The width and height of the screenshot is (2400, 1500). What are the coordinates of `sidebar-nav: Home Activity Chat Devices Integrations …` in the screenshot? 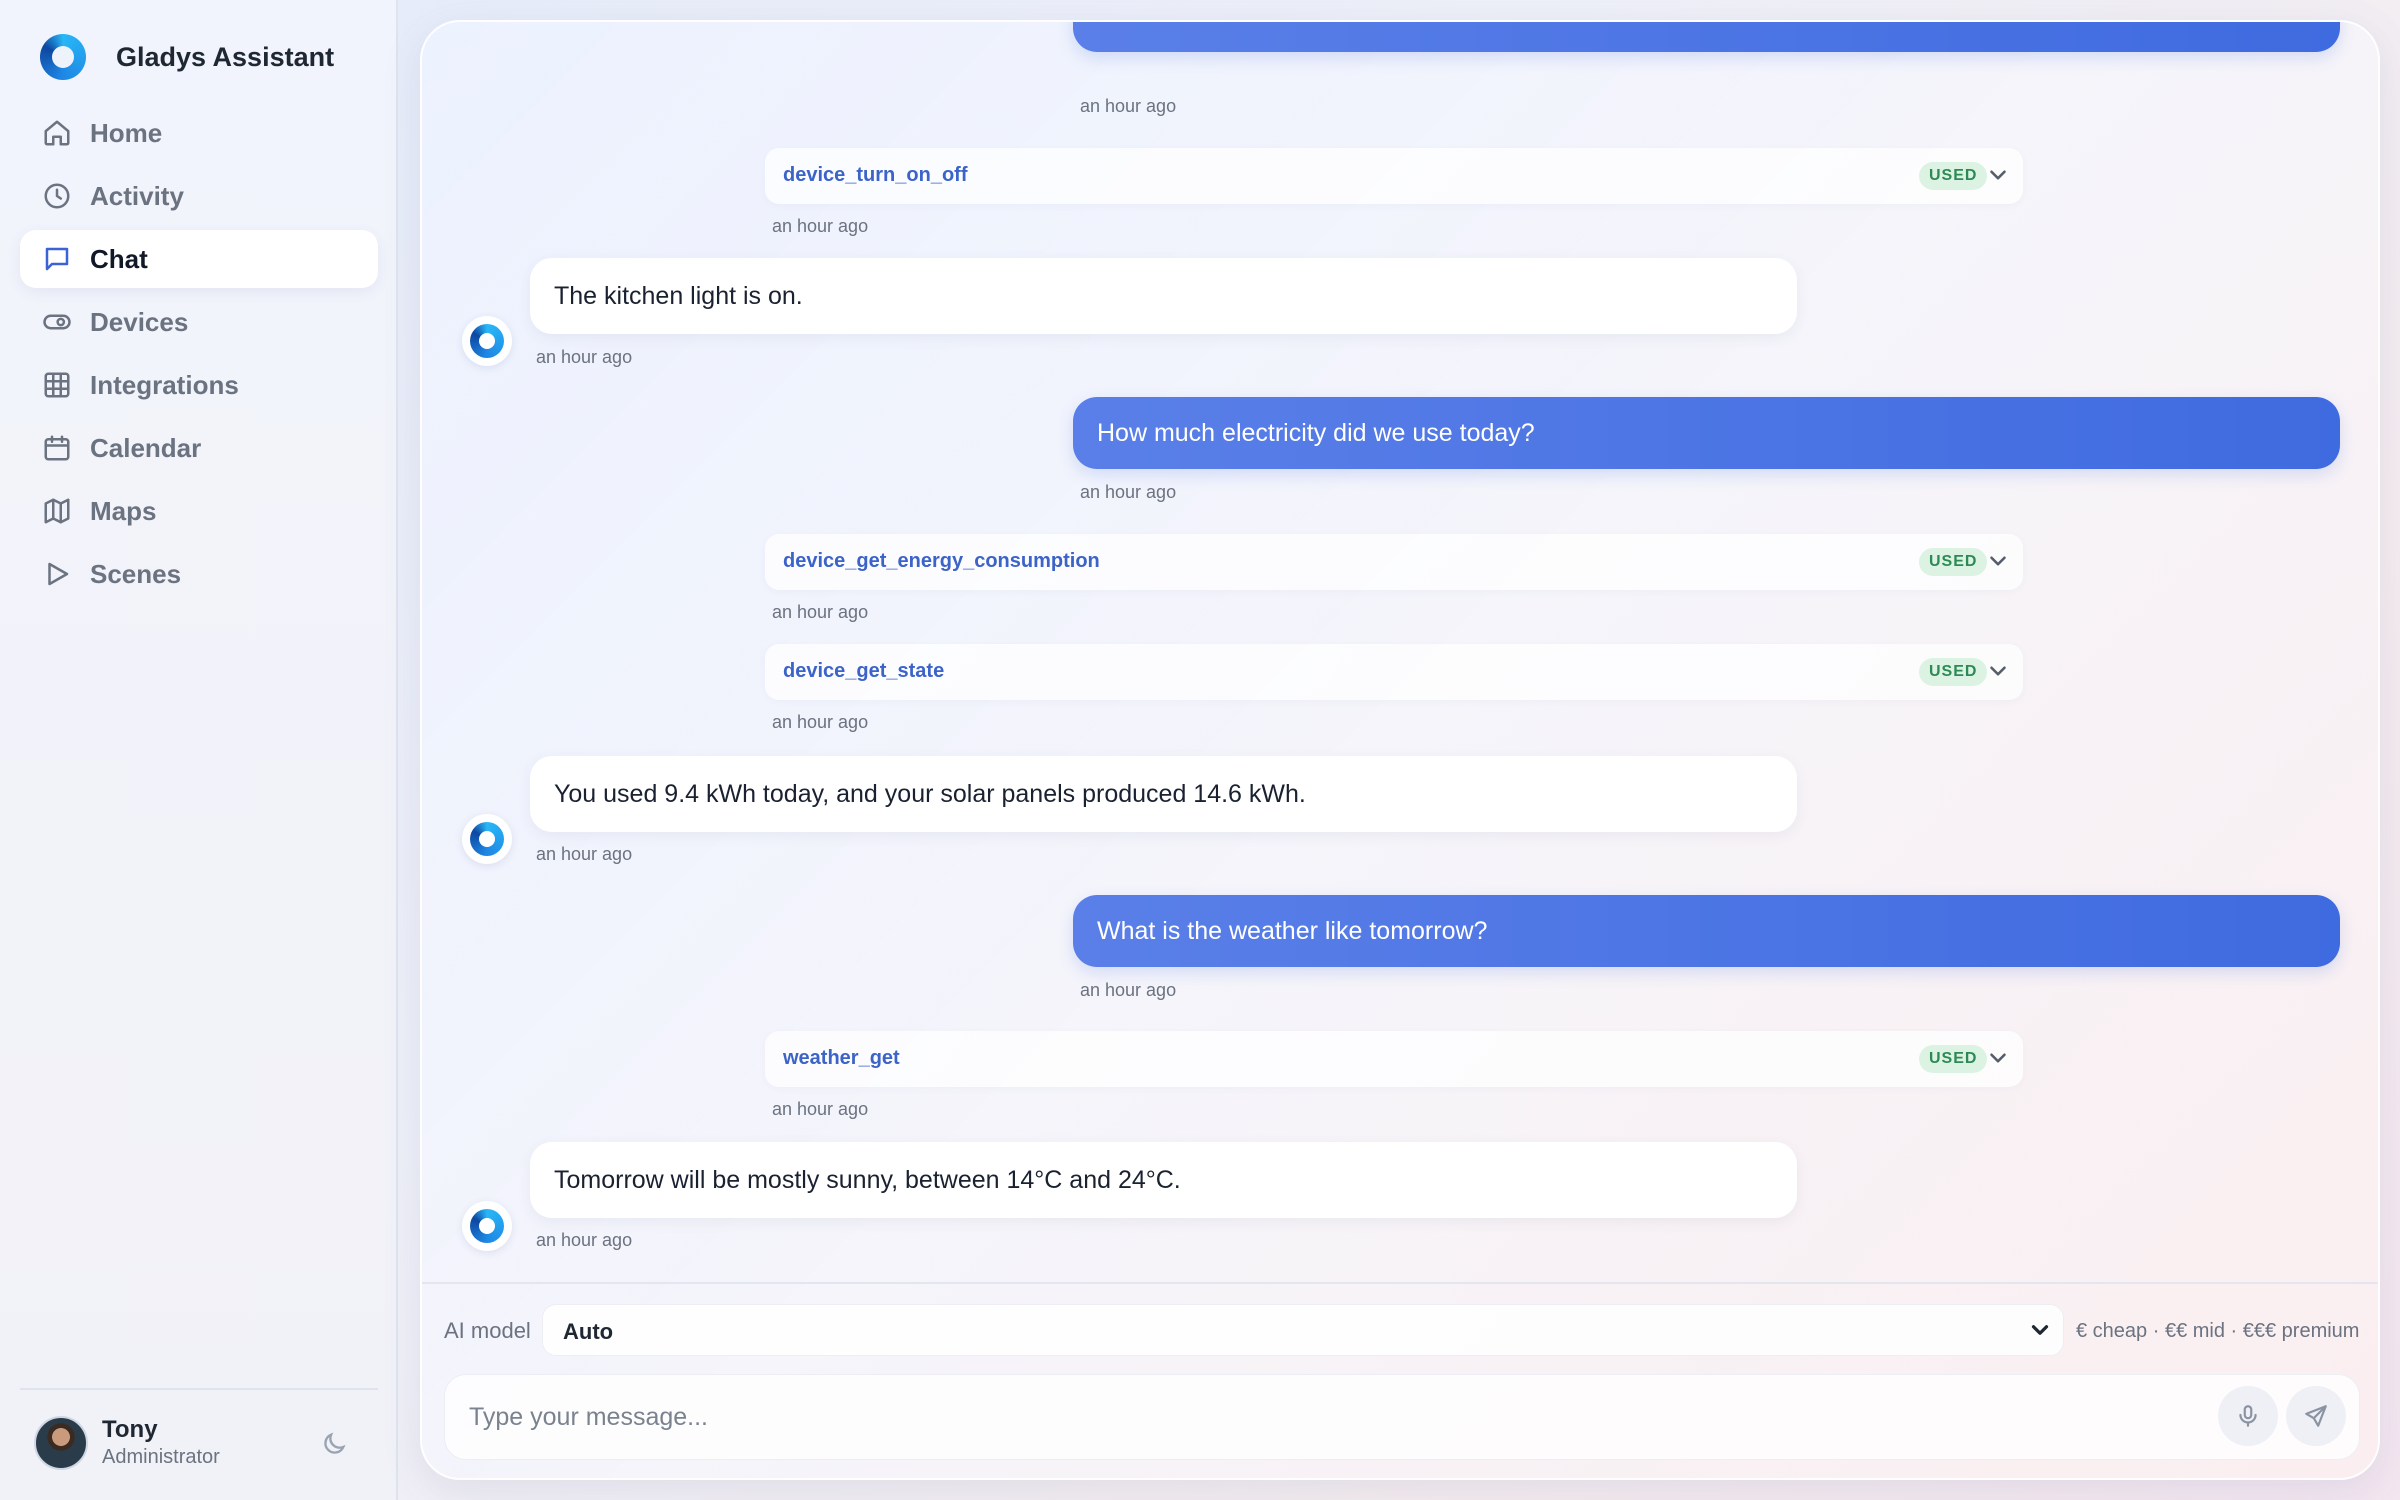 It's located at (199, 356).